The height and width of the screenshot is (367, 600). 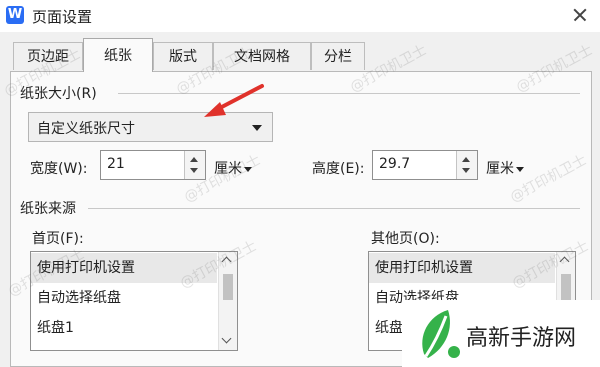 What do you see at coordinates (194, 165) in the screenshot?
I see `width-stepper` at bounding box center [194, 165].